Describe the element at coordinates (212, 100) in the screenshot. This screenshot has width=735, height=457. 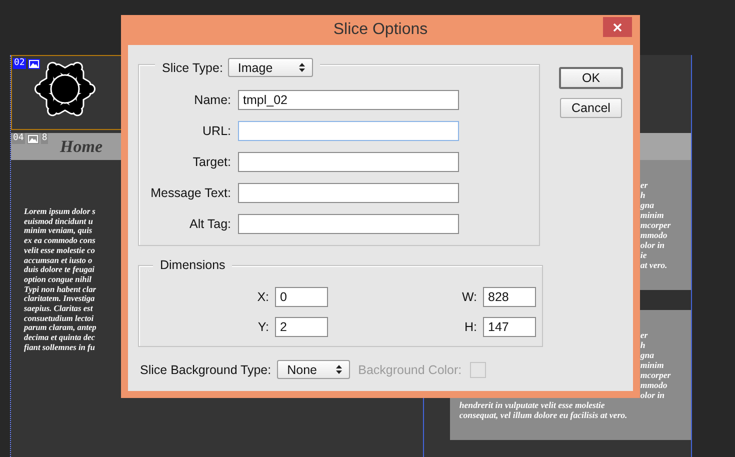
I see `field-label: Name:` at that location.